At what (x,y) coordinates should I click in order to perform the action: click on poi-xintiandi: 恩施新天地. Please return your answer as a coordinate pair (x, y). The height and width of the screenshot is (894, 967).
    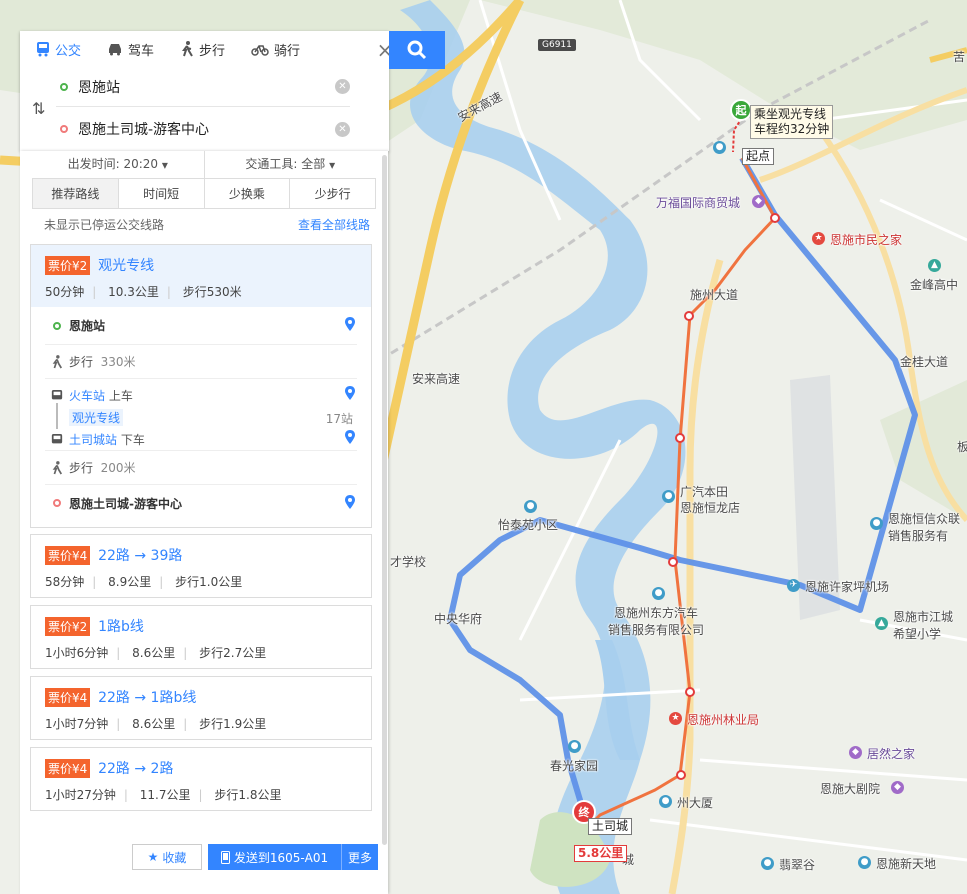
    Looking at the image, I should click on (906, 863).